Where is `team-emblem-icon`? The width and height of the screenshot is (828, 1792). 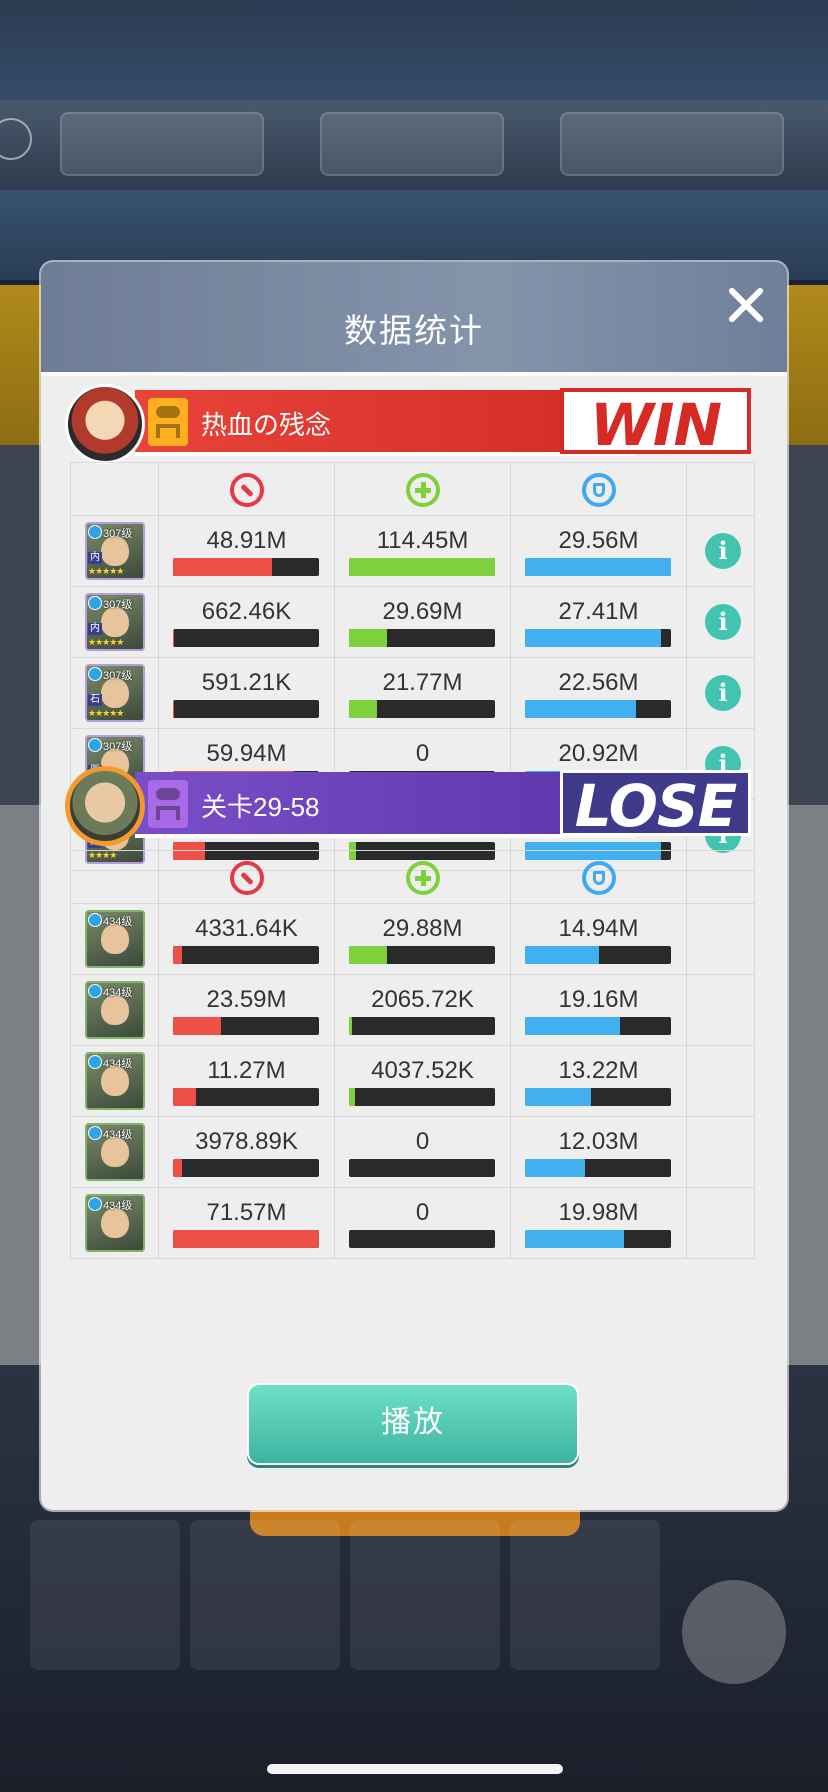
team-emblem-icon is located at coordinates (168, 422).